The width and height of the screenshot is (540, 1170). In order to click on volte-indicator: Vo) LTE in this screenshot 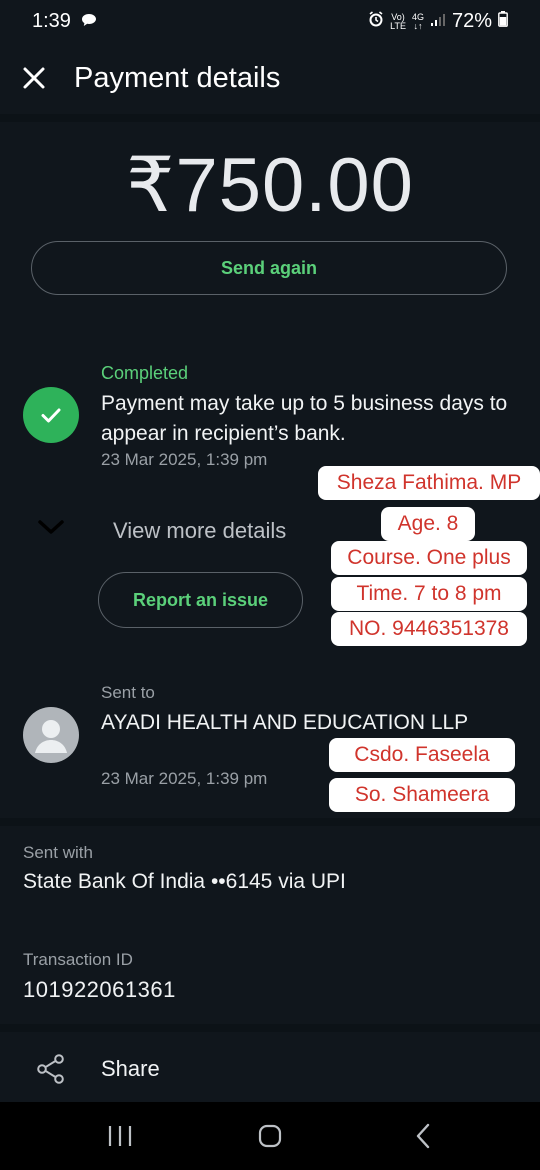, I will do `click(398, 21)`.